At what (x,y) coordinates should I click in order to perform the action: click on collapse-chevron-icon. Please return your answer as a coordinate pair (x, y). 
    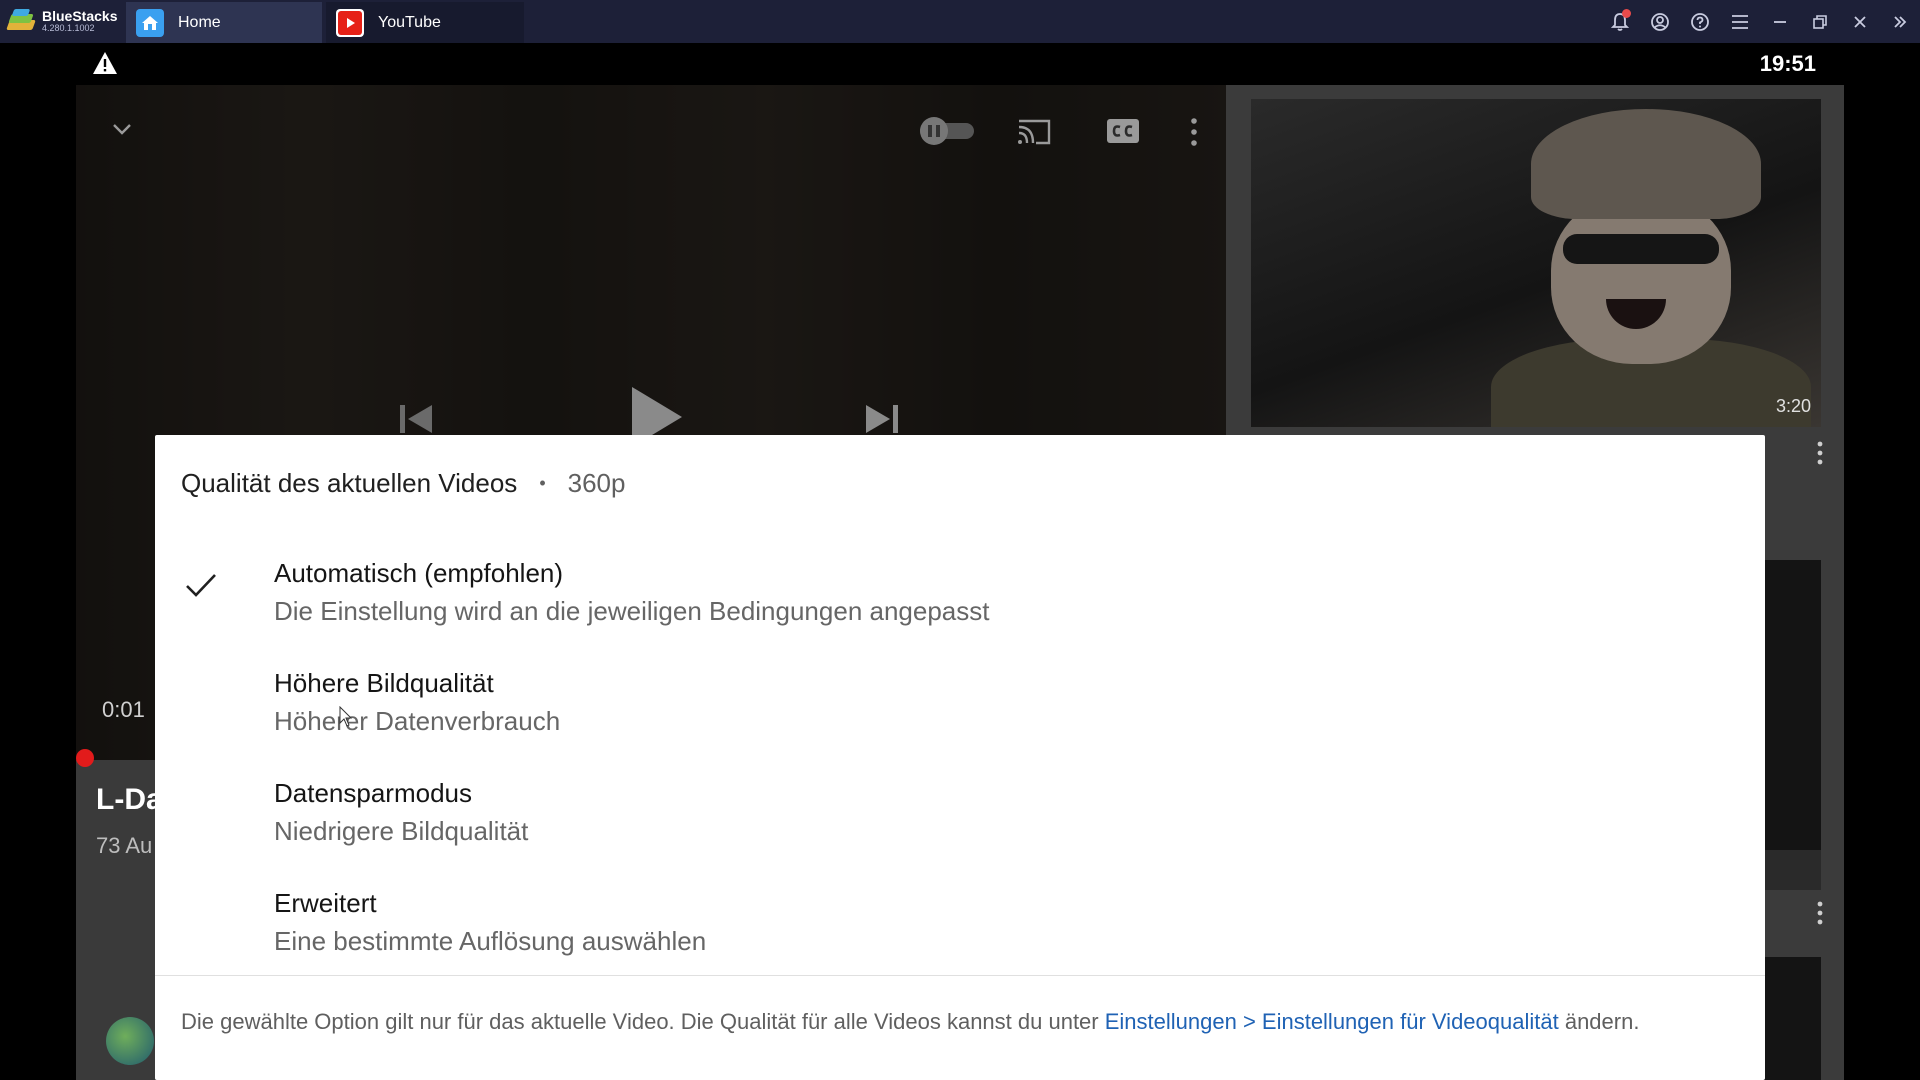
    Looking at the image, I should click on (122, 131).